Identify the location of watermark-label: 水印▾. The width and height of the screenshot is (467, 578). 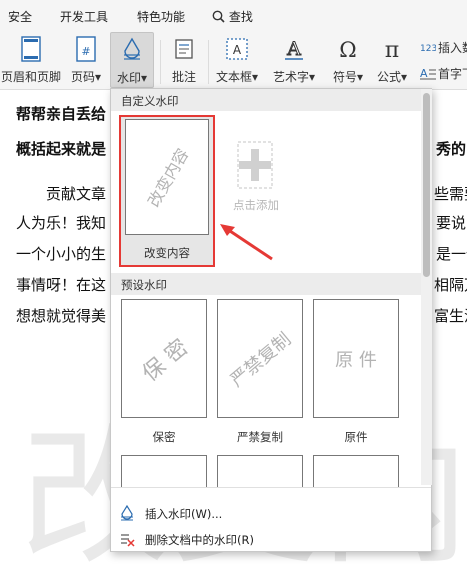
(132, 78).